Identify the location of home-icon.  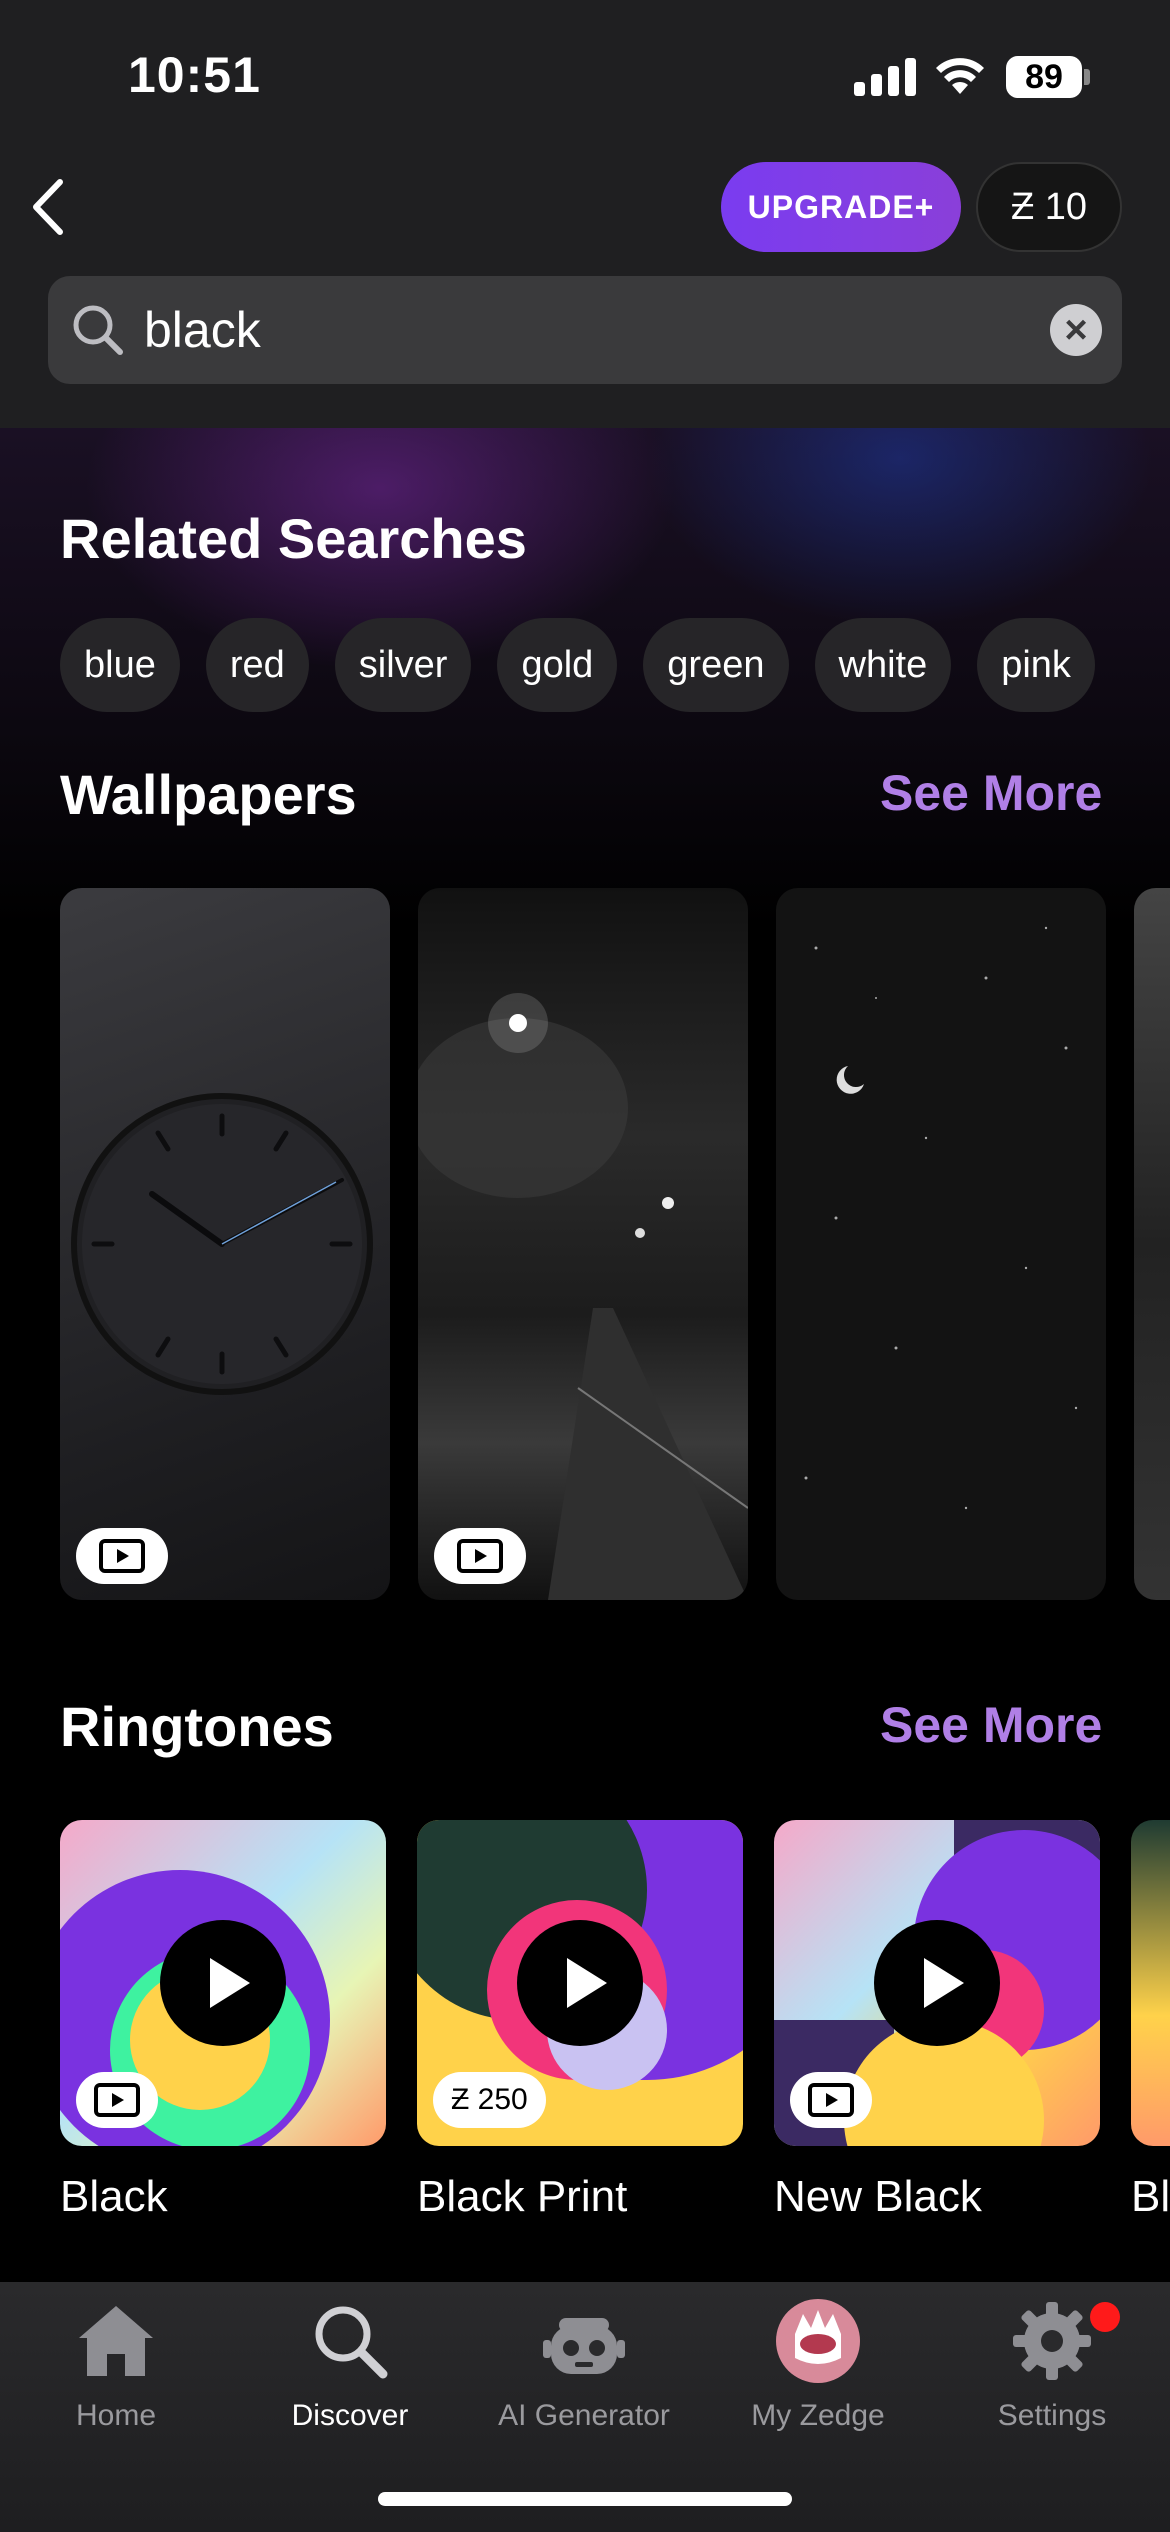
(116, 2341).